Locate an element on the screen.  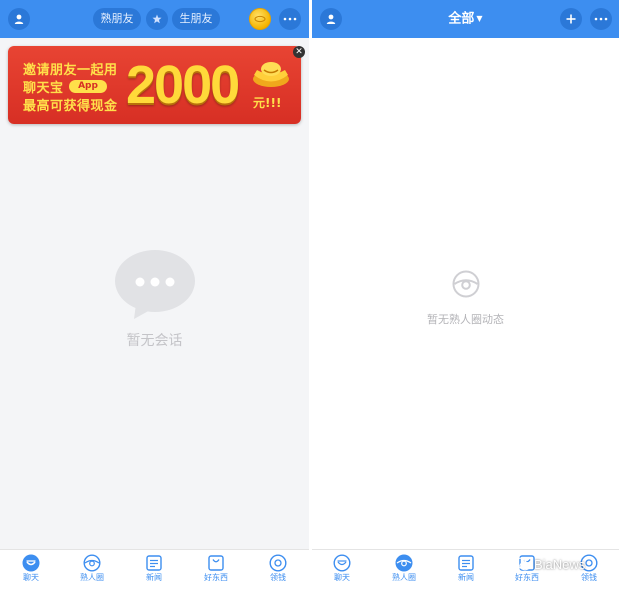
user-icon is located at coordinates (19, 19).